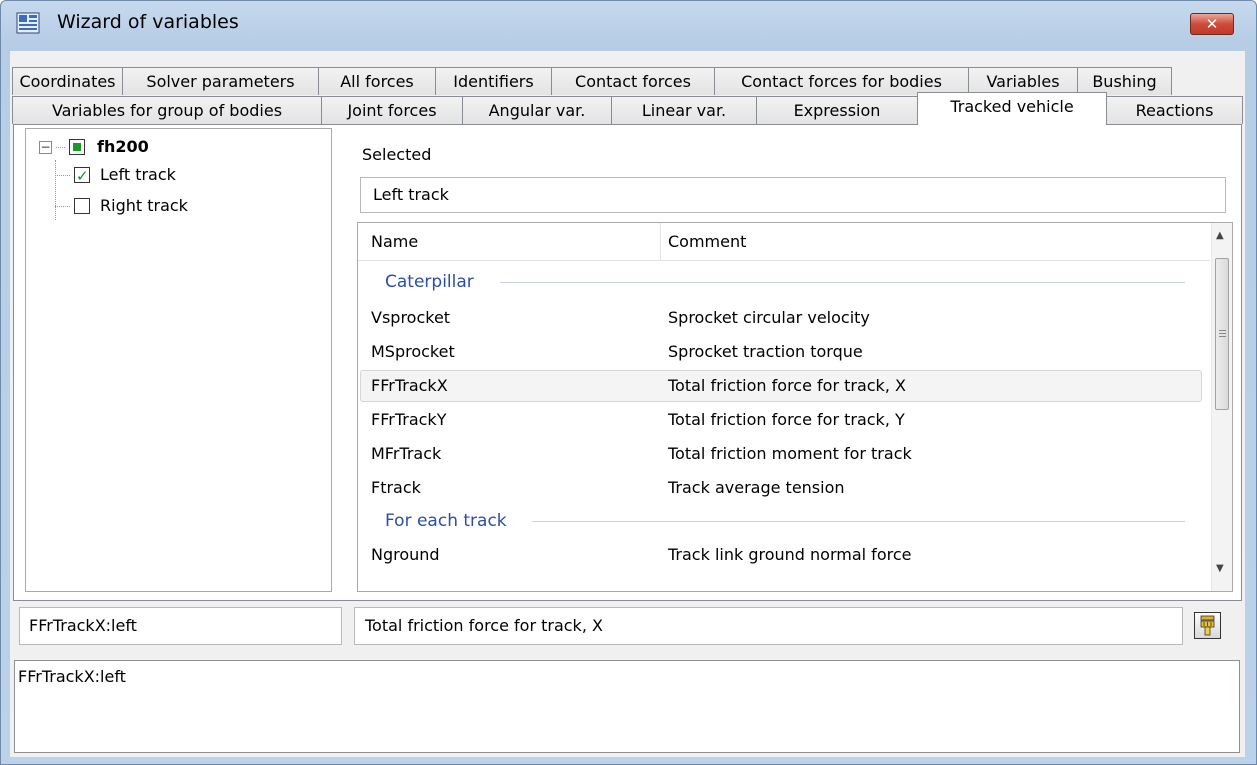  What do you see at coordinates (396, 487) in the screenshot?
I see `row-name: Ftrack` at bounding box center [396, 487].